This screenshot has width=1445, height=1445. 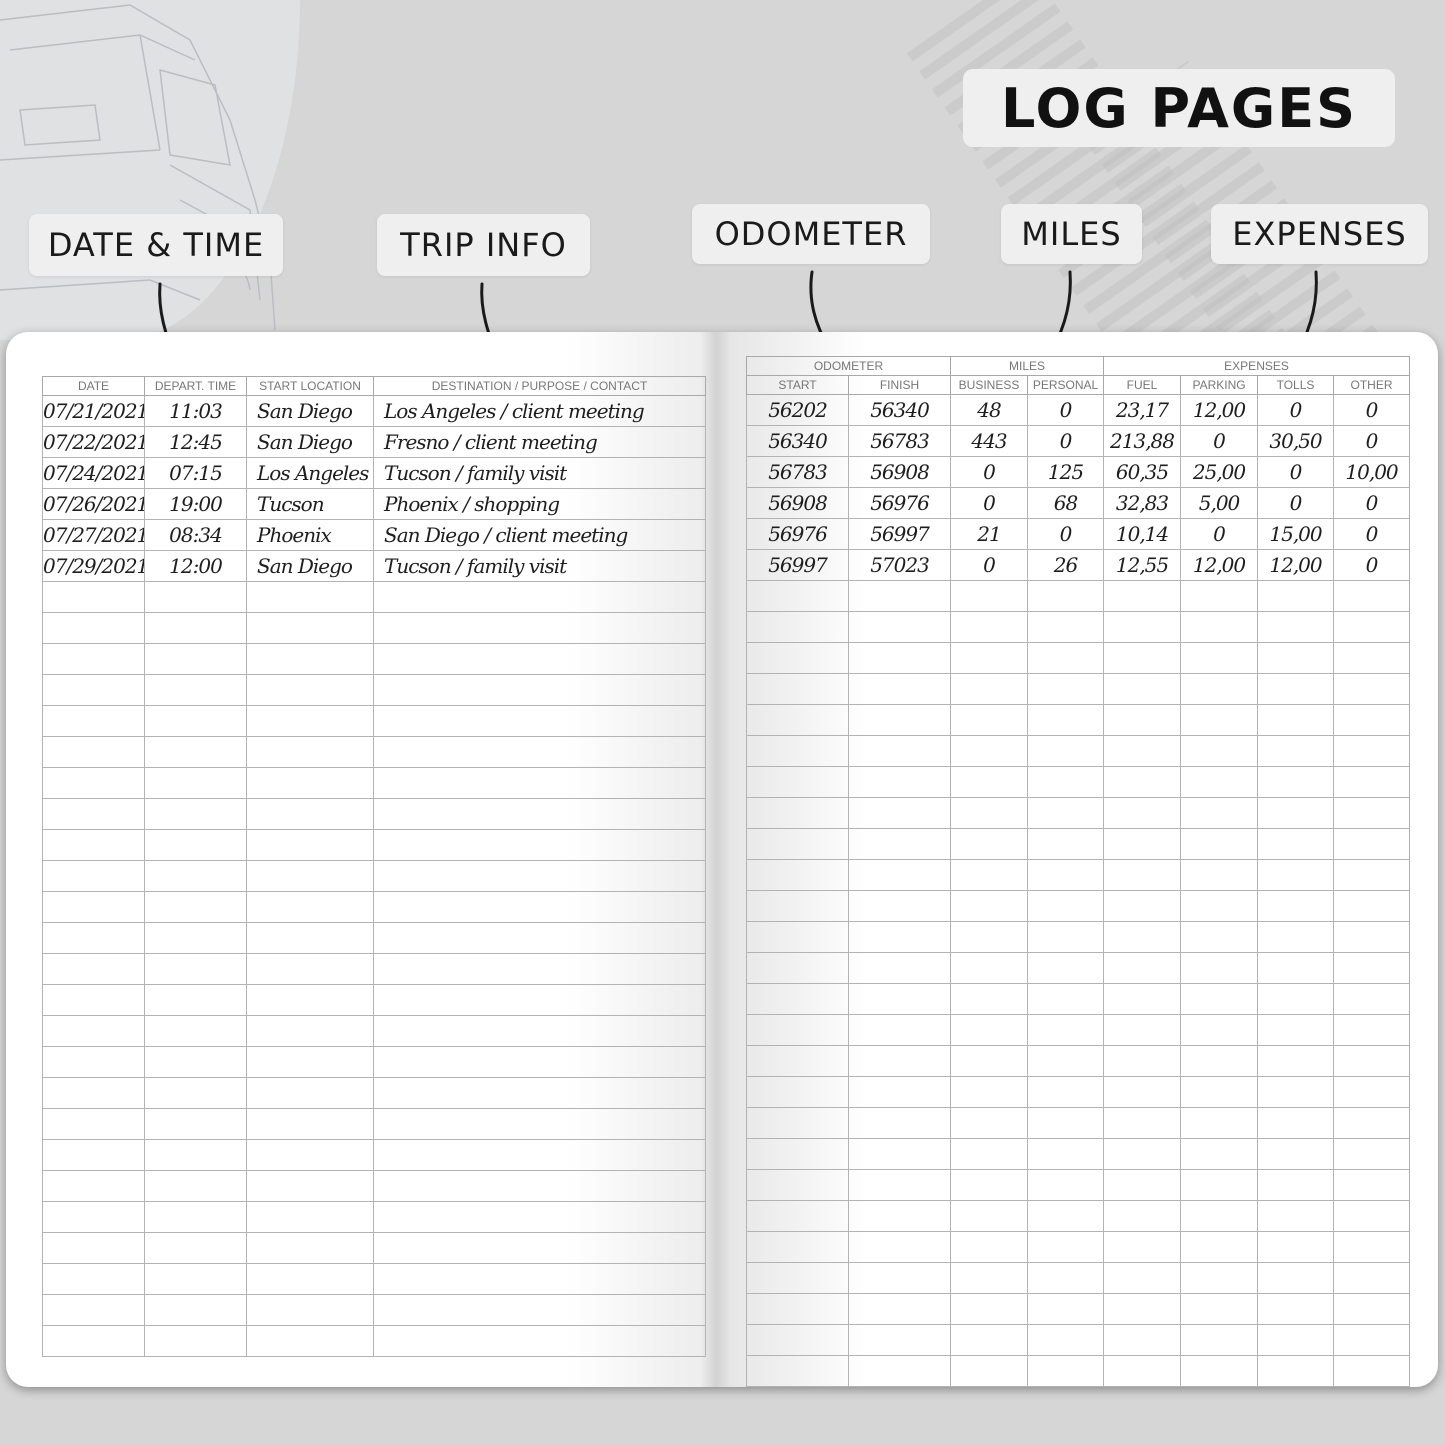 I want to click on table-cell: 25,00, so click(x=1219, y=472).